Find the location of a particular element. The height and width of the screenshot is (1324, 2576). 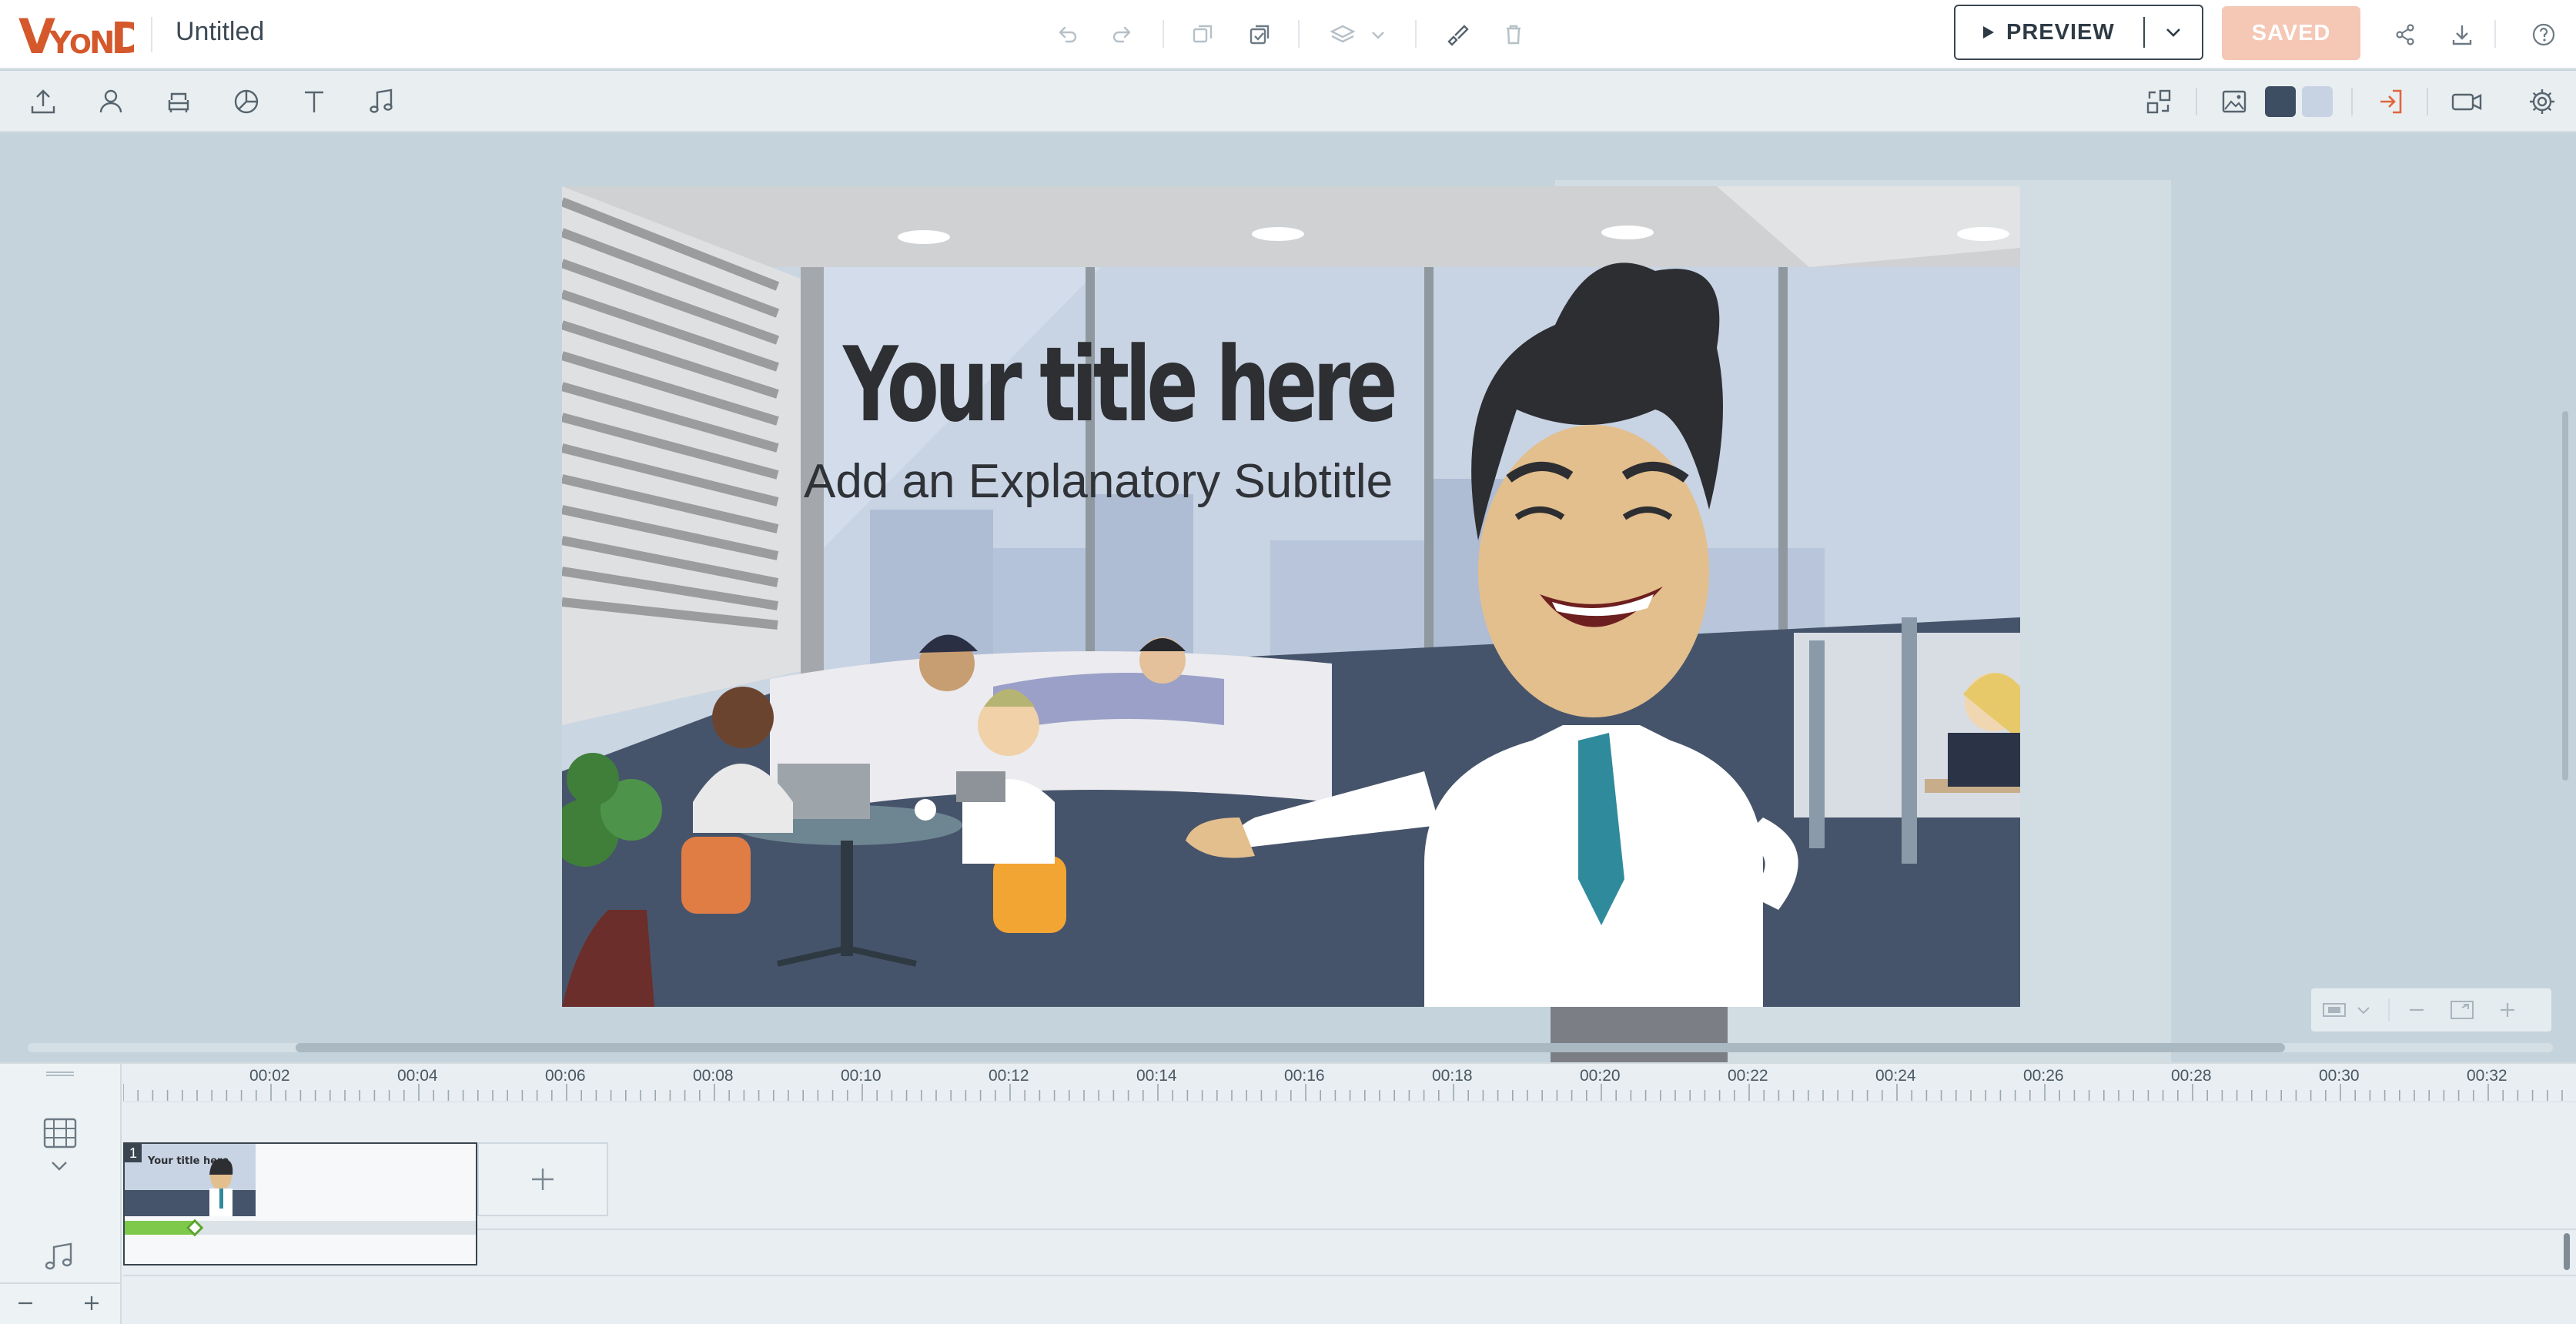

scenes-track-icon is located at coordinates (61, 1133).